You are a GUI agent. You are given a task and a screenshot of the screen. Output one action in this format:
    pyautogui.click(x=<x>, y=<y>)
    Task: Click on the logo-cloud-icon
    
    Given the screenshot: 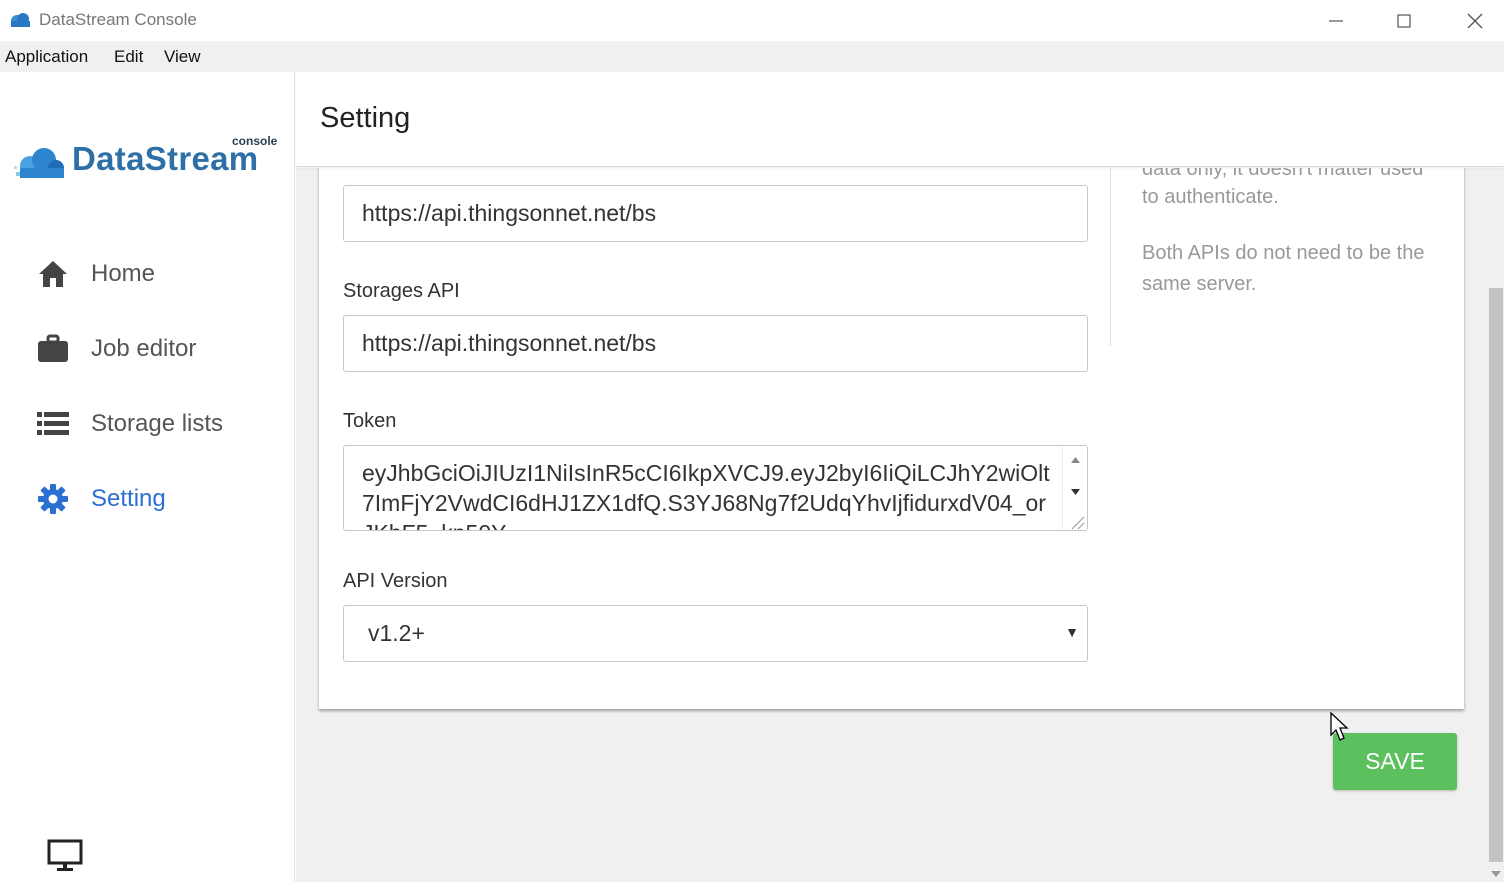 What is the action you would take?
    pyautogui.click(x=39, y=163)
    